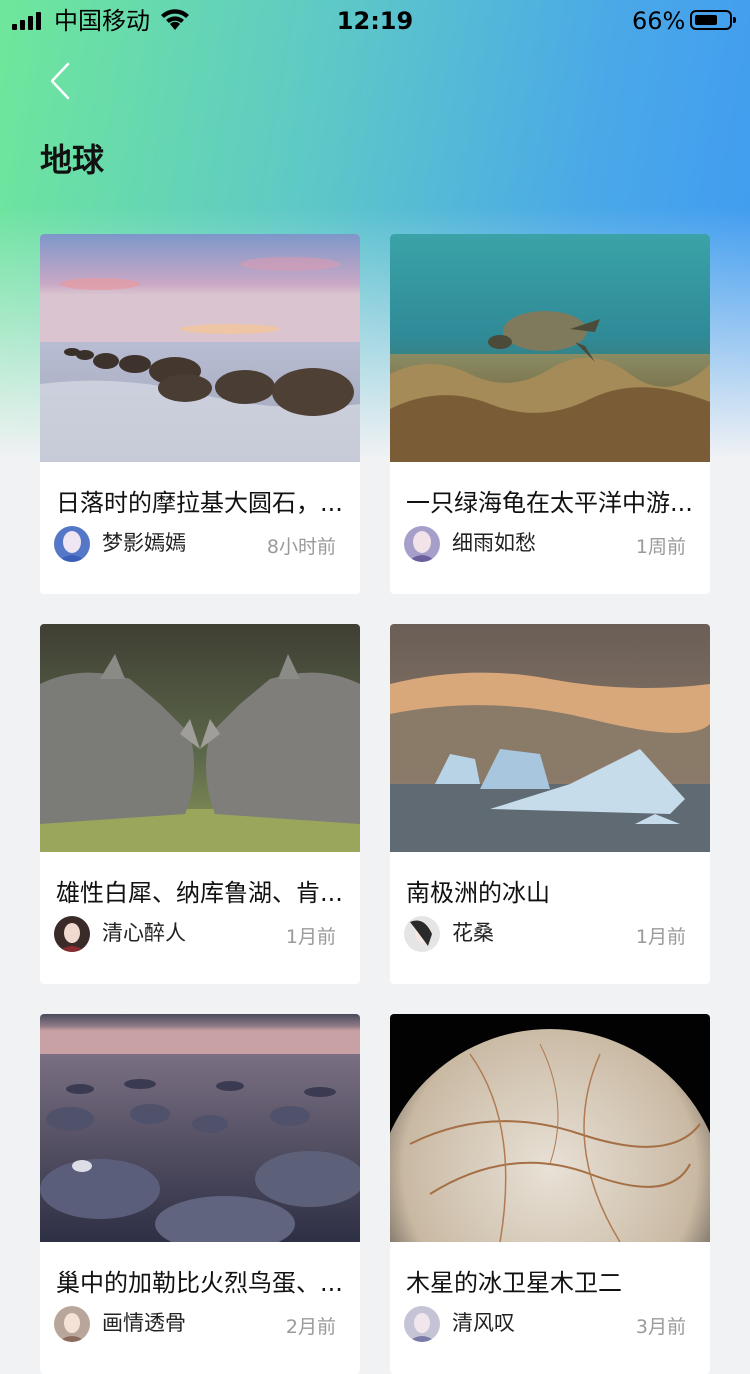 Image resolution: width=750 pixels, height=1374 pixels. What do you see at coordinates (659, 21) in the screenshot?
I see `battery-percent: 66%` at bounding box center [659, 21].